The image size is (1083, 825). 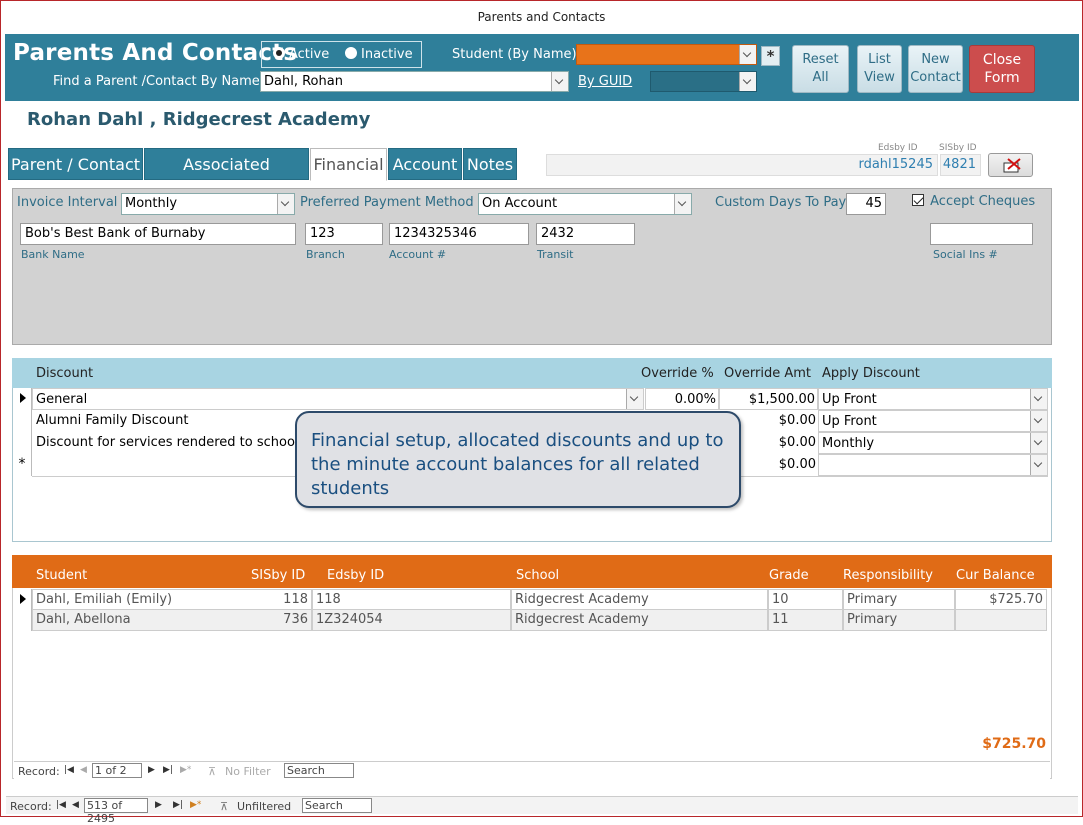 I want to click on apply-discount-combo, so click(x=933, y=465).